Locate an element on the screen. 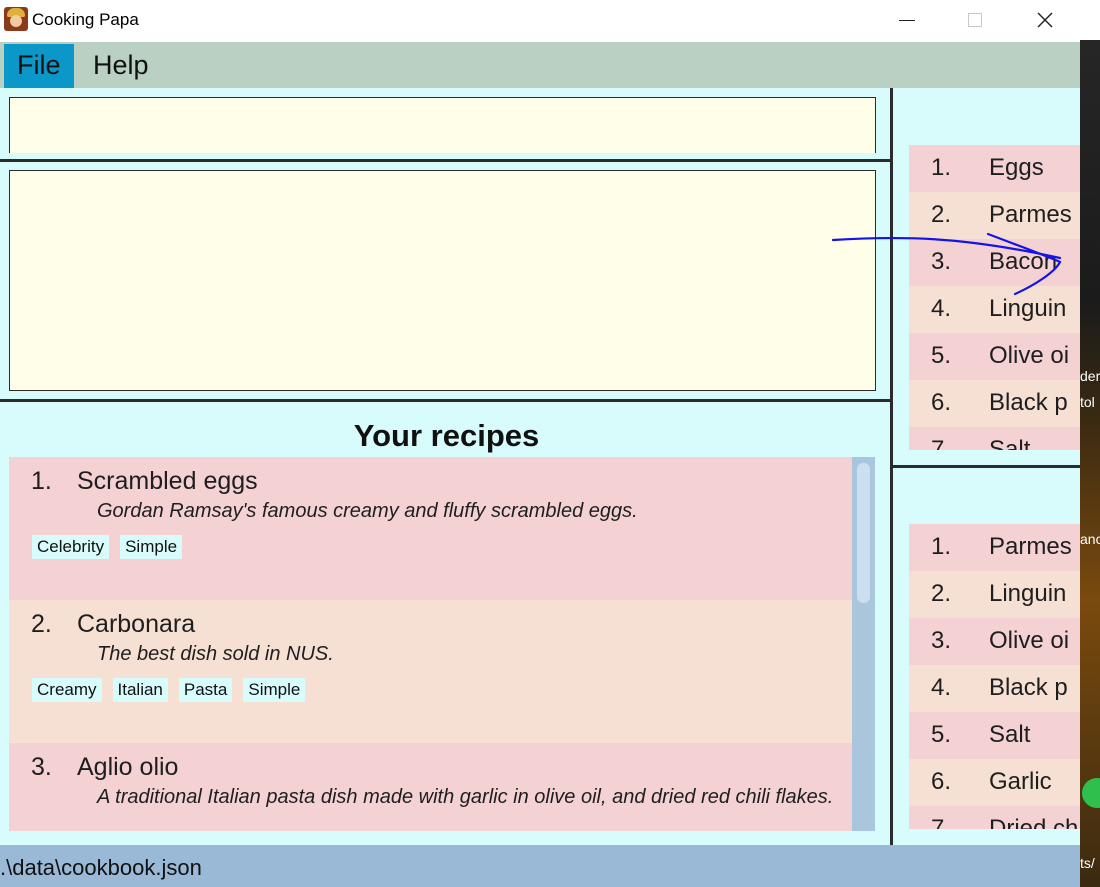 The width and height of the screenshot is (1100, 887). recipe-description: The best dish sold in NUS. is located at coordinates (215, 654).